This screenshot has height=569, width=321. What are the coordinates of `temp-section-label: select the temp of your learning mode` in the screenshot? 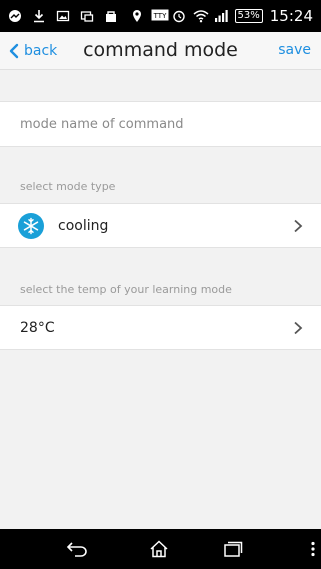 It's located at (126, 289).